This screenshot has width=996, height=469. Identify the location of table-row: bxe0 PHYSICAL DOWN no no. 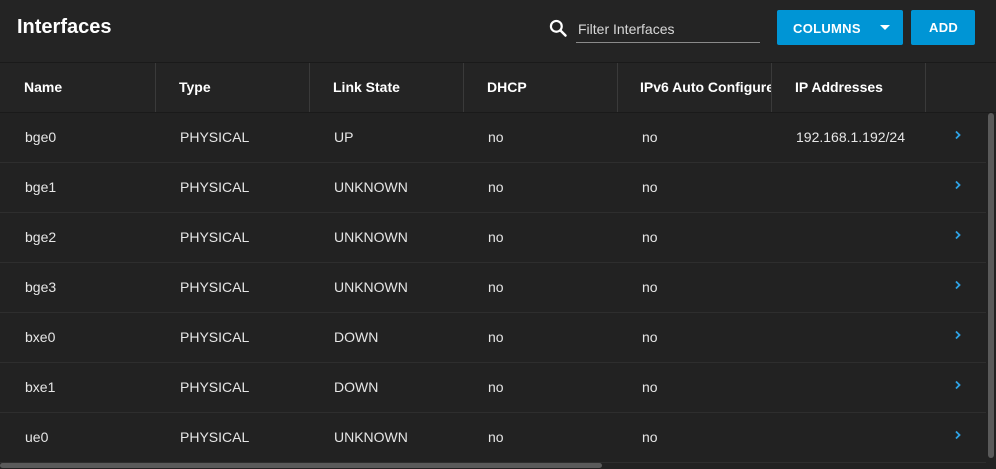
(493, 338).